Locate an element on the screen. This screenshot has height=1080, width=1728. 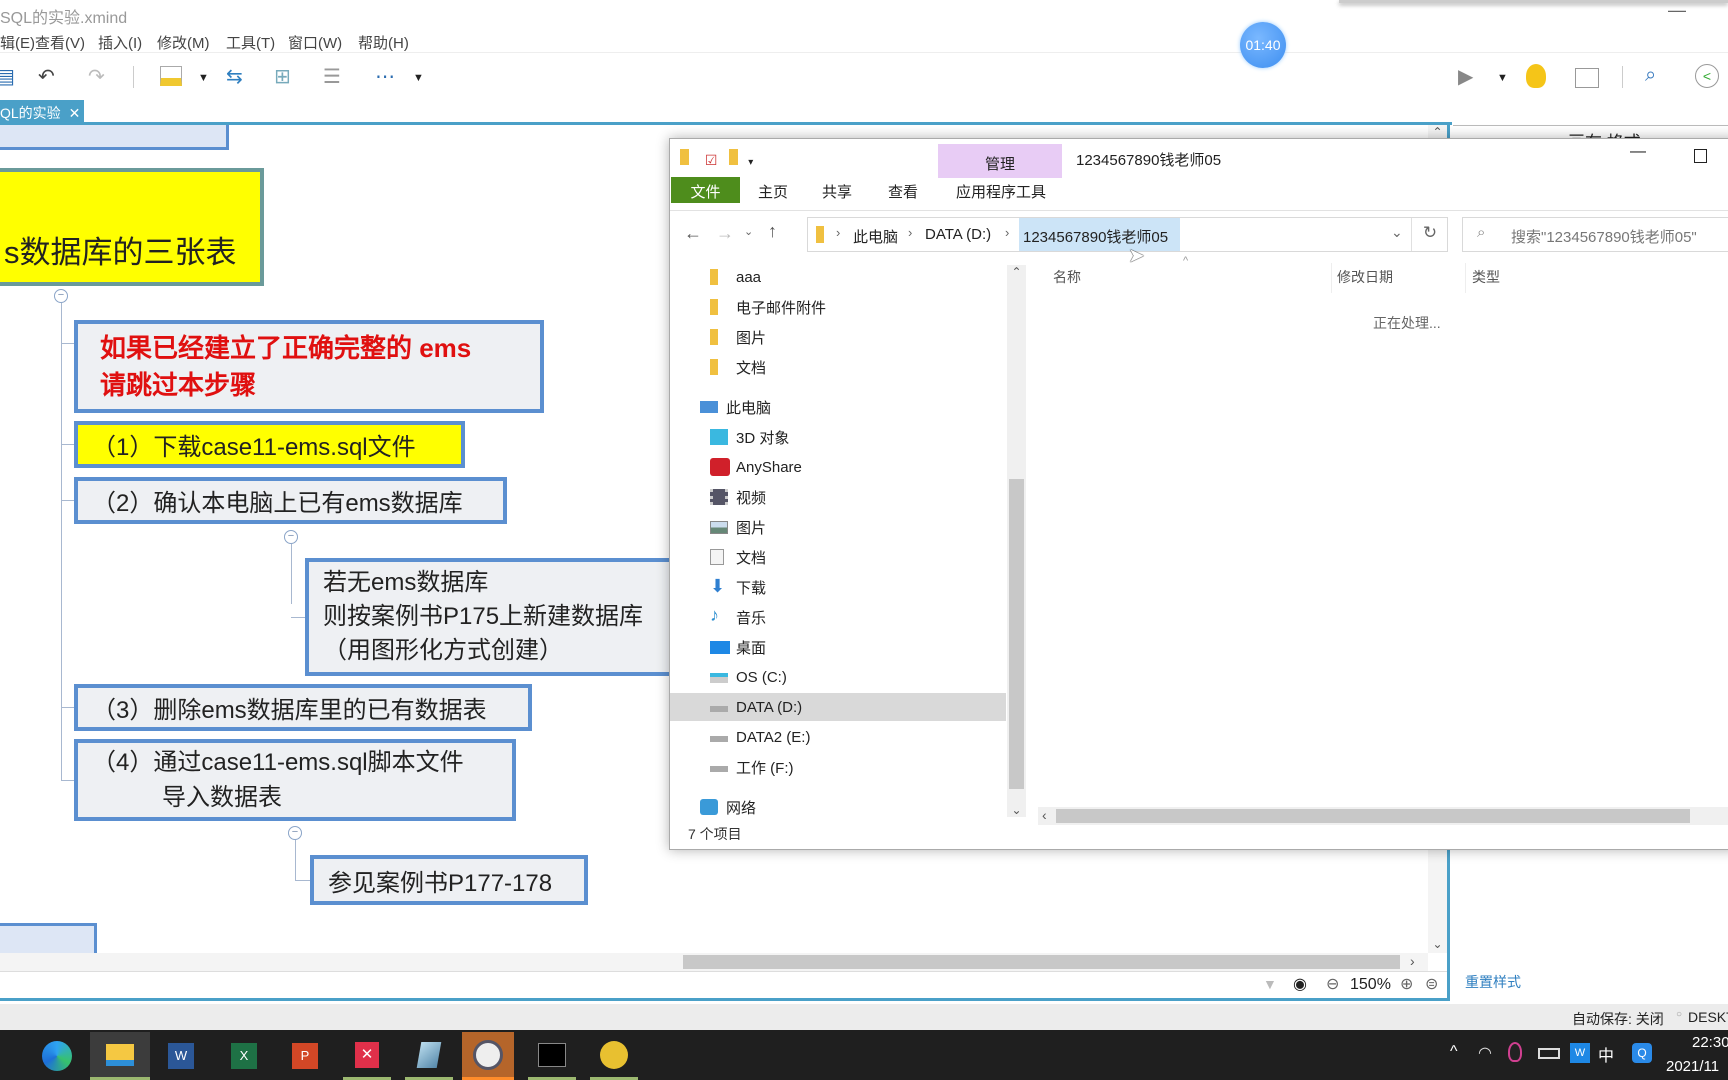
topic-warning: 如果已经建立了正确完整的 ems 请跳过本步骤 is located at coordinates (309, 366).